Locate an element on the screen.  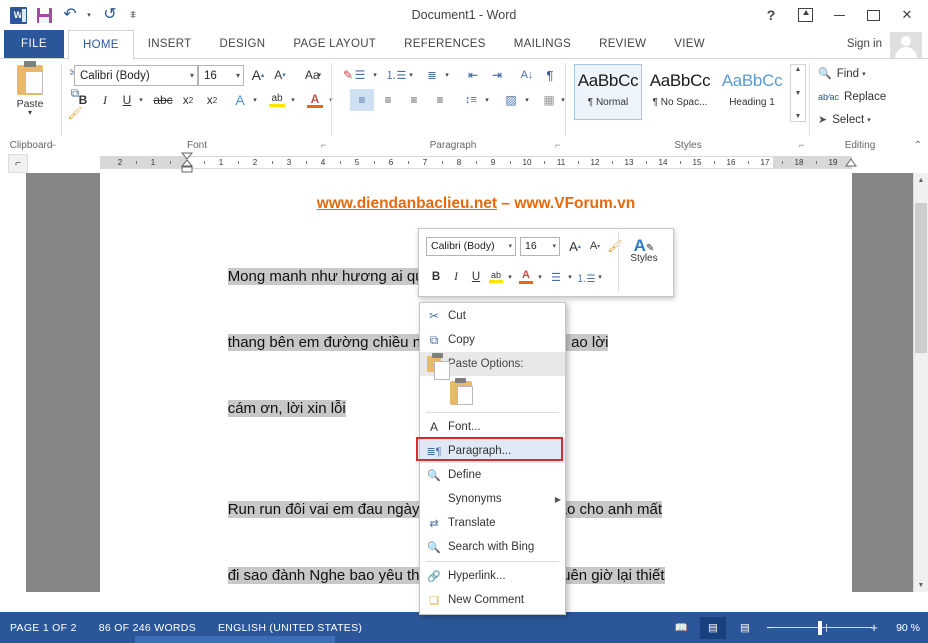
scrollbar-thumb is located at coordinates (921, 278).